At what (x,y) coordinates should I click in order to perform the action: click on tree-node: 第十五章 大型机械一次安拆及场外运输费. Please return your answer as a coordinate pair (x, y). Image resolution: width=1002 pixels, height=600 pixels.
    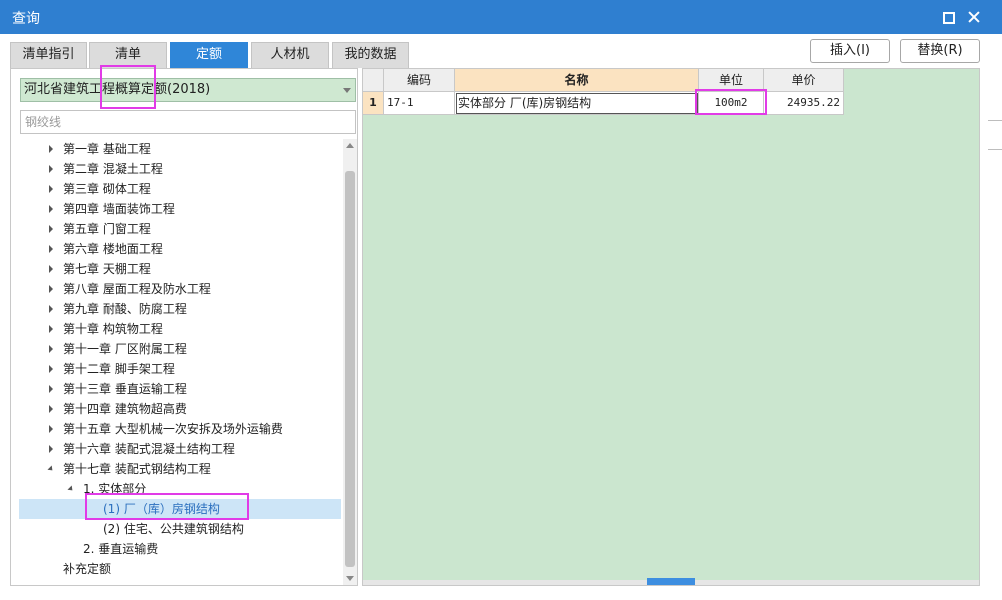
    Looking at the image, I should click on (180, 429).